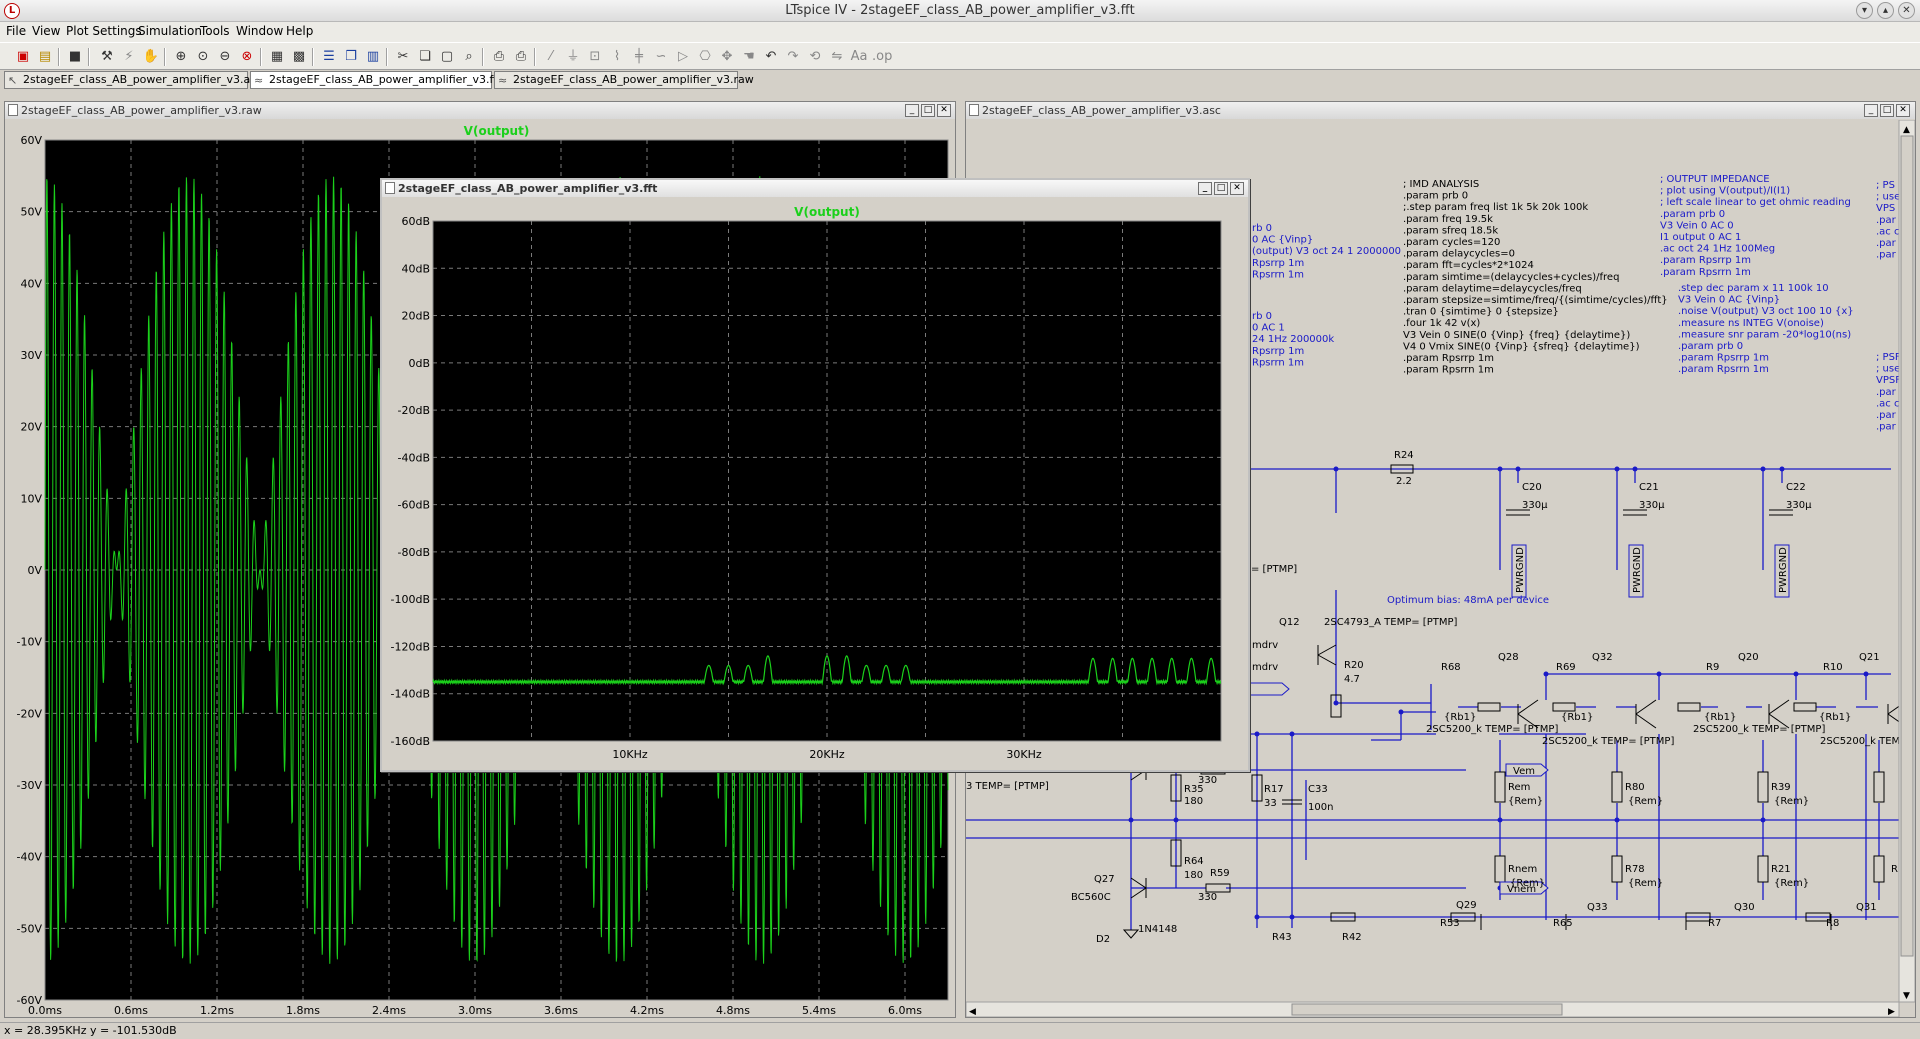 This screenshot has height=1039, width=1920. Describe the element at coordinates (1278, 274) in the screenshot. I see `spice-directive-left-a: Rpsrrn 1m` at that location.